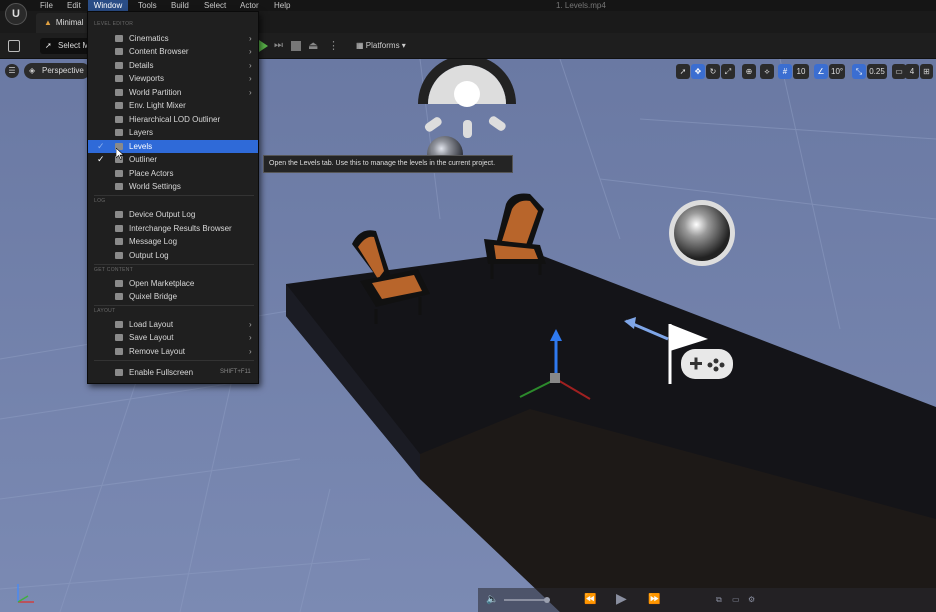 The height and width of the screenshot is (612, 936). Describe the element at coordinates (180, 5) in the screenshot. I see `menu-build: Build` at that location.